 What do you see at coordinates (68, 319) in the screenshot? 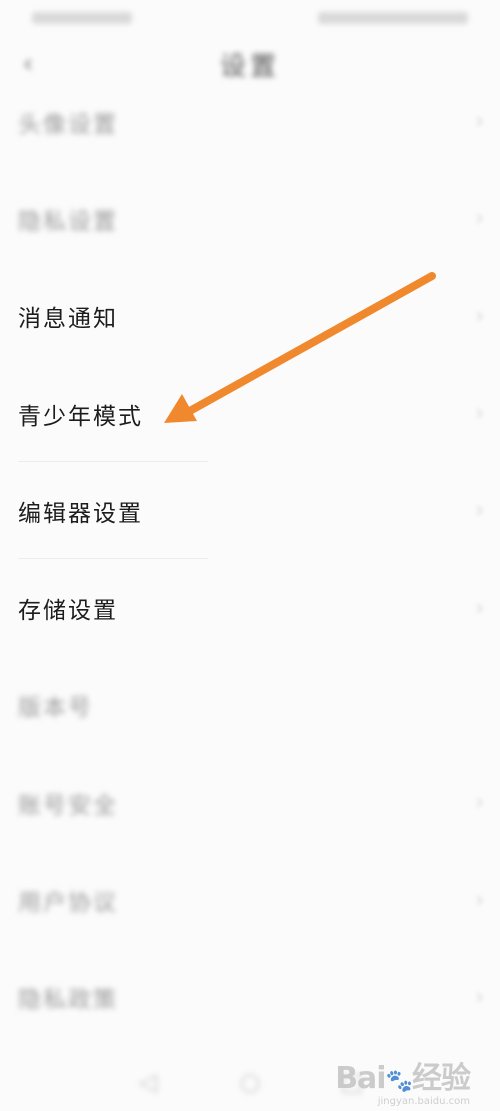
I see `settings-row-label: 消息通知` at bounding box center [68, 319].